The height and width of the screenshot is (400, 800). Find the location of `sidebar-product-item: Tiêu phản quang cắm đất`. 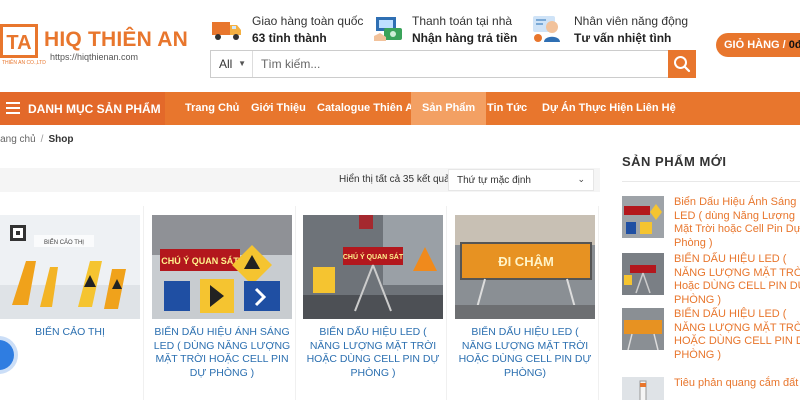

sidebar-product-item: Tiêu phản quang cắm đất is located at coordinates (711, 388).